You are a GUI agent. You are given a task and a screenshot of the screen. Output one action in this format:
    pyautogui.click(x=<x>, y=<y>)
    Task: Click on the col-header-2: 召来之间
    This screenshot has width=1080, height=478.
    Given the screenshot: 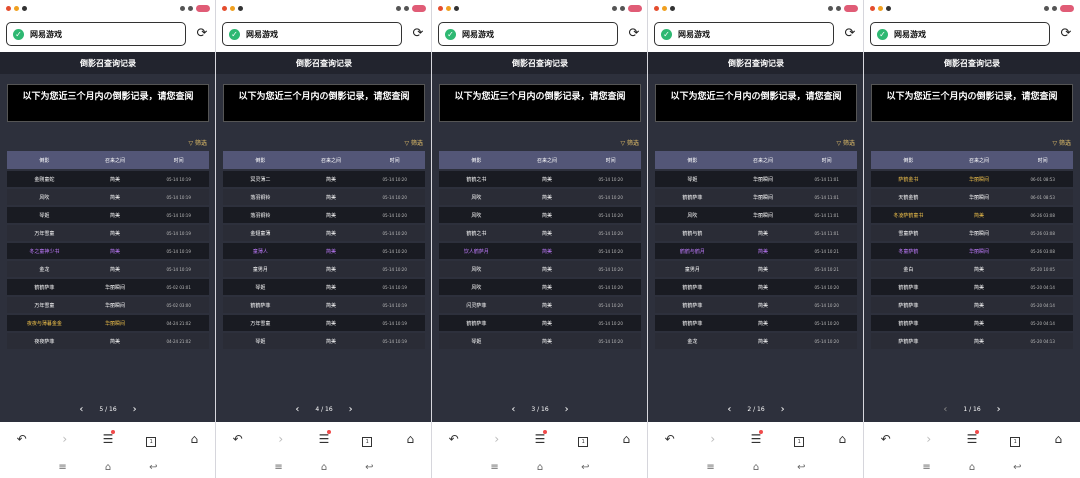 What is the action you would take?
    pyautogui.click(x=115, y=160)
    